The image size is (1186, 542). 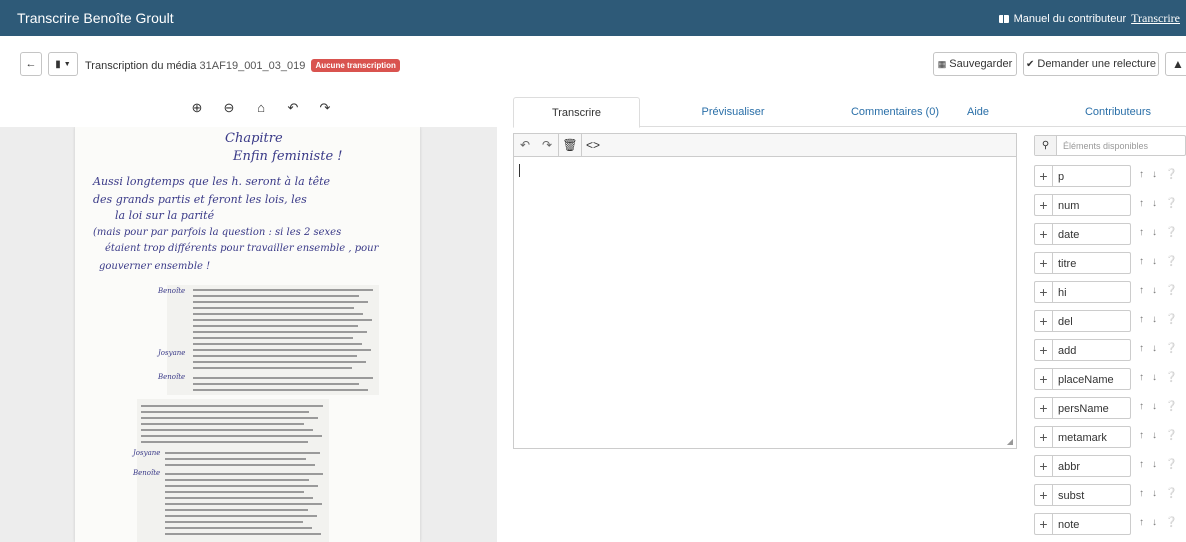 What do you see at coordinates (1175, 64) in the screenshot?
I see `warning-button: ▲` at bounding box center [1175, 64].